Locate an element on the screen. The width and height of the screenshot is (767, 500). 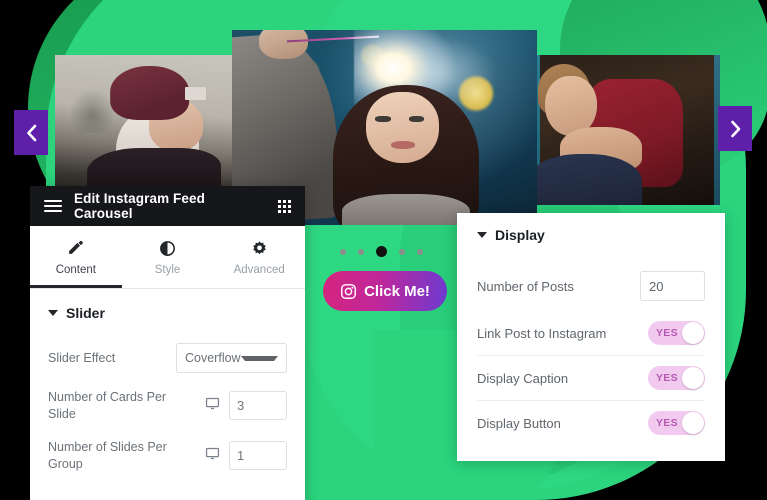
cards-per-slide-input is located at coordinates (258, 406).